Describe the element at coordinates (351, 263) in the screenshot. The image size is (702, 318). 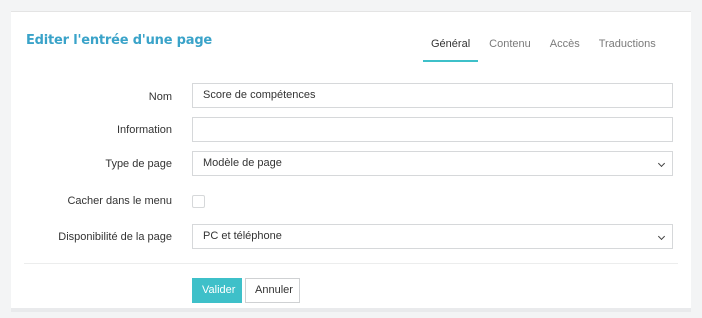
I see `form-divider` at that location.